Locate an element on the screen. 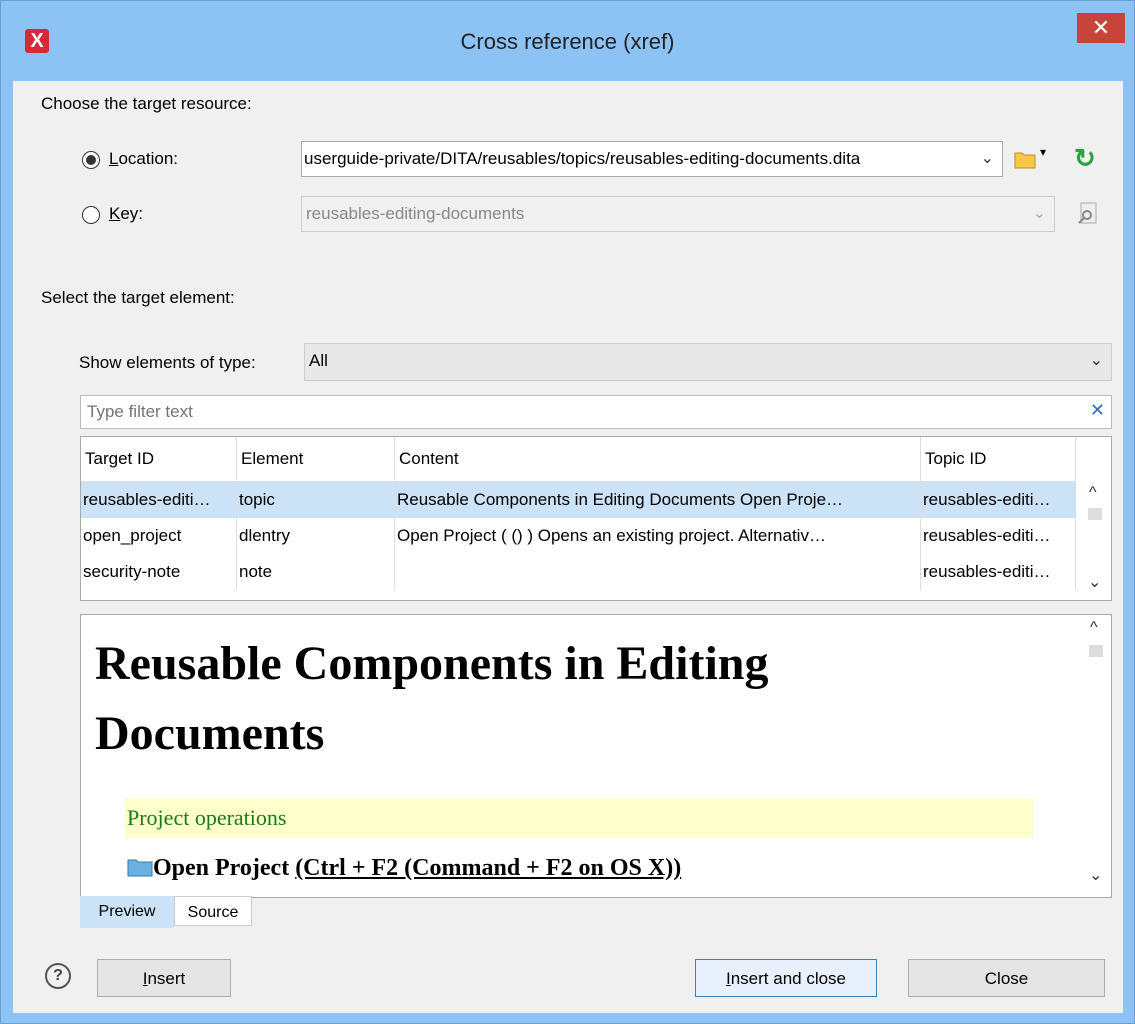  close-button: Close is located at coordinates (1006, 978).